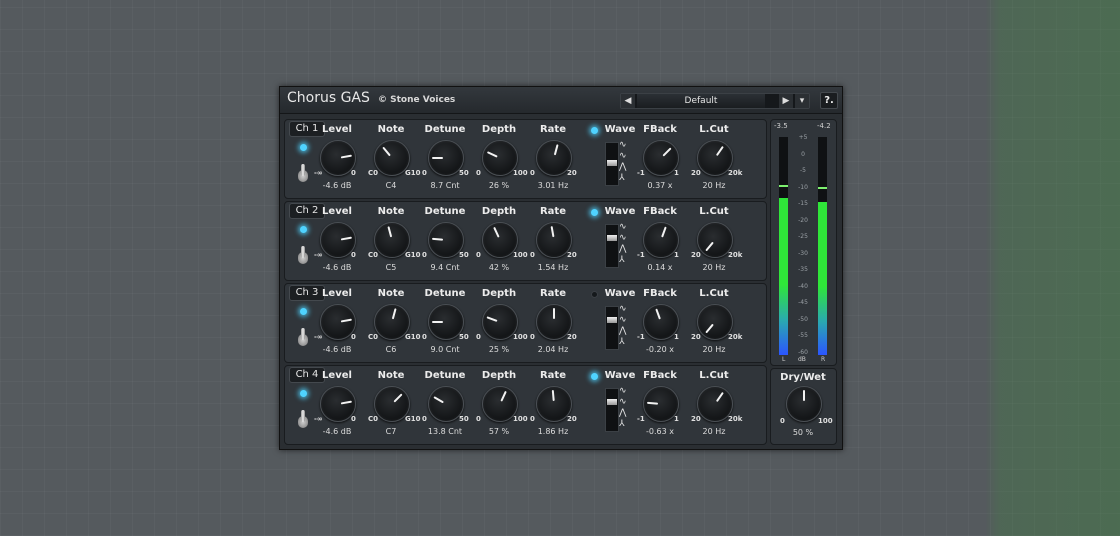 This screenshot has height=536, width=1120. What do you see at coordinates (822, 246) in the screenshot?
I see `meter-bar-right` at bounding box center [822, 246].